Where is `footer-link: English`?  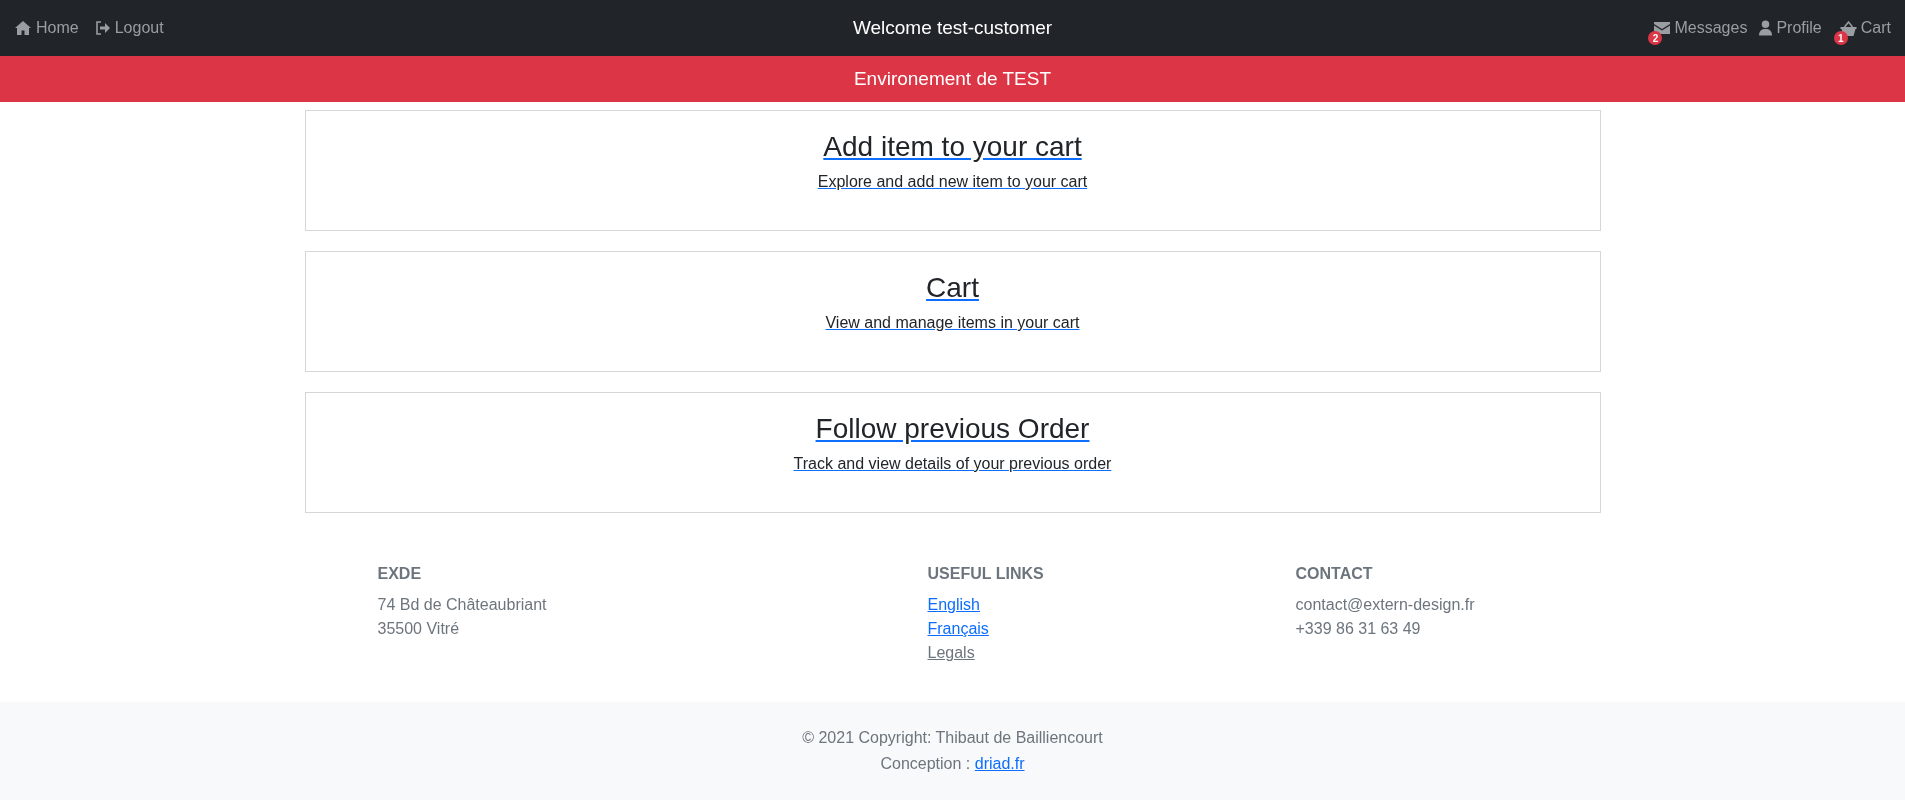 footer-link: English is located at coordinates (953, 604).